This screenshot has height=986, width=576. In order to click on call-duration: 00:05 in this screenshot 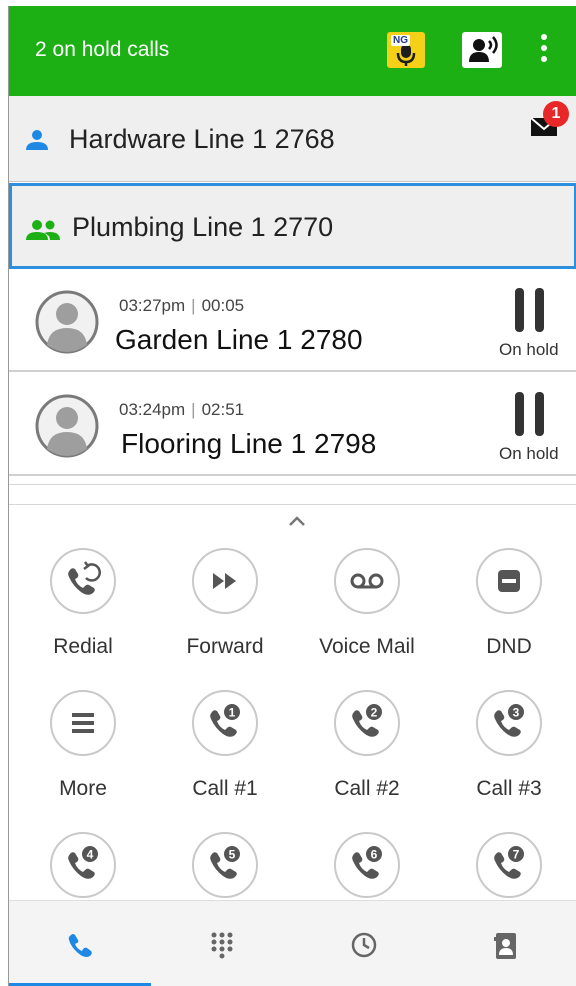, I will do `click(223, 305)`.